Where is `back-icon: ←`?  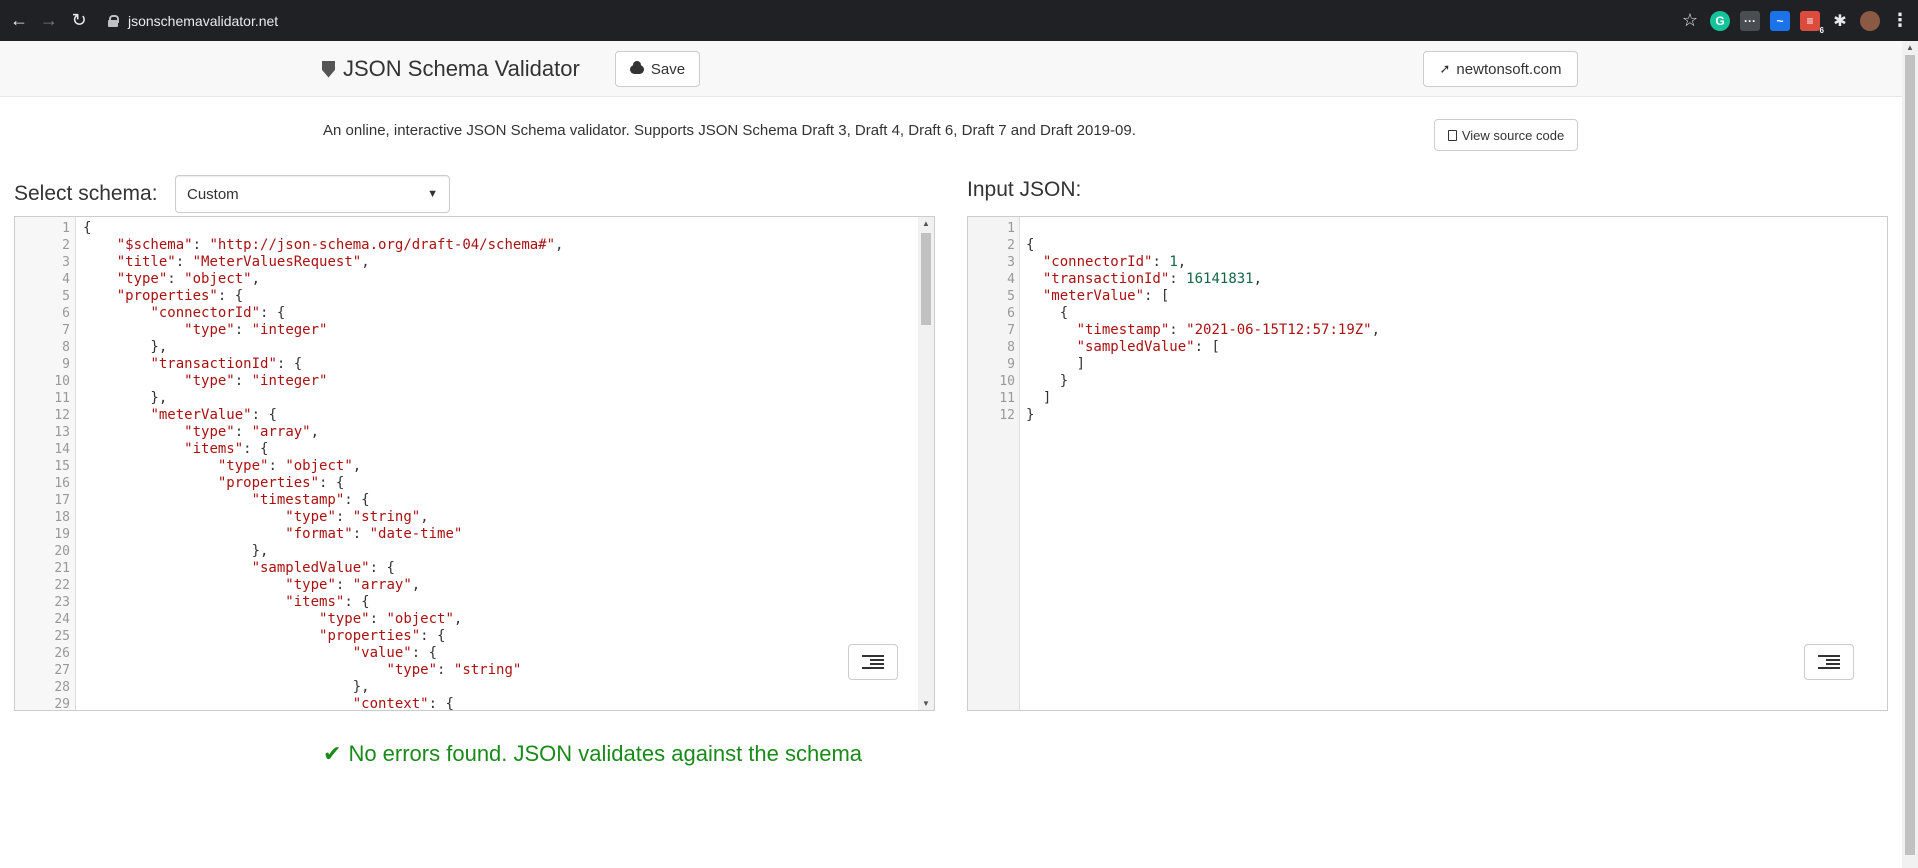
back-icon: ← is located at coordinates (19, 21).